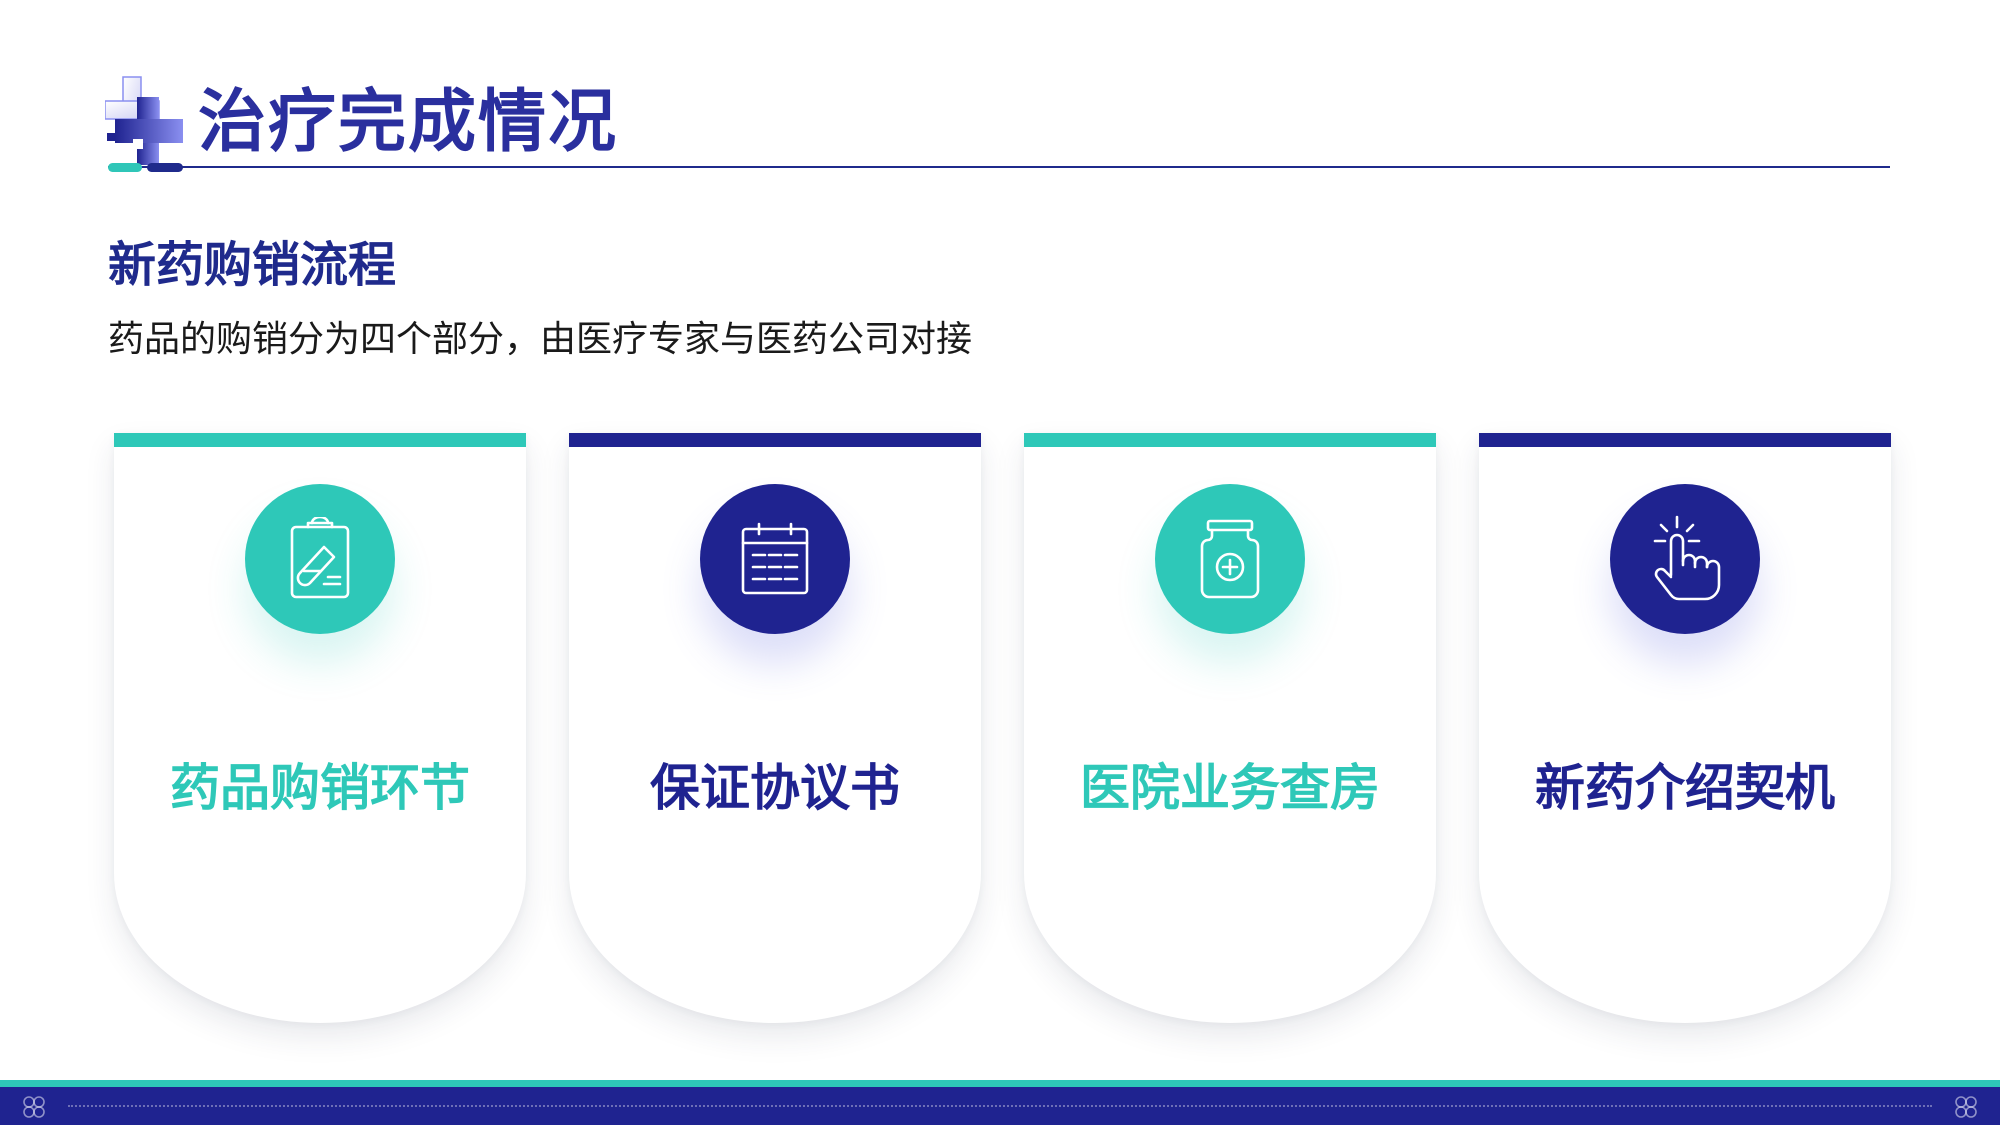 This screenshot has height=1125, width=2000. Describe the element at coordinates (1230, 788) in the screenshot. I see `card-label: 医院业务查房` at that location.